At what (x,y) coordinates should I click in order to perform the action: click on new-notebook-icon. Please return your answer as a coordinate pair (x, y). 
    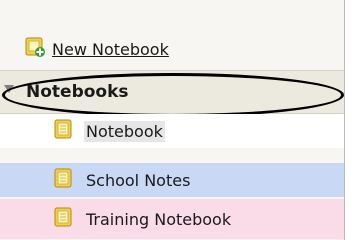
    Looking at the image, I should click on (35, 49).